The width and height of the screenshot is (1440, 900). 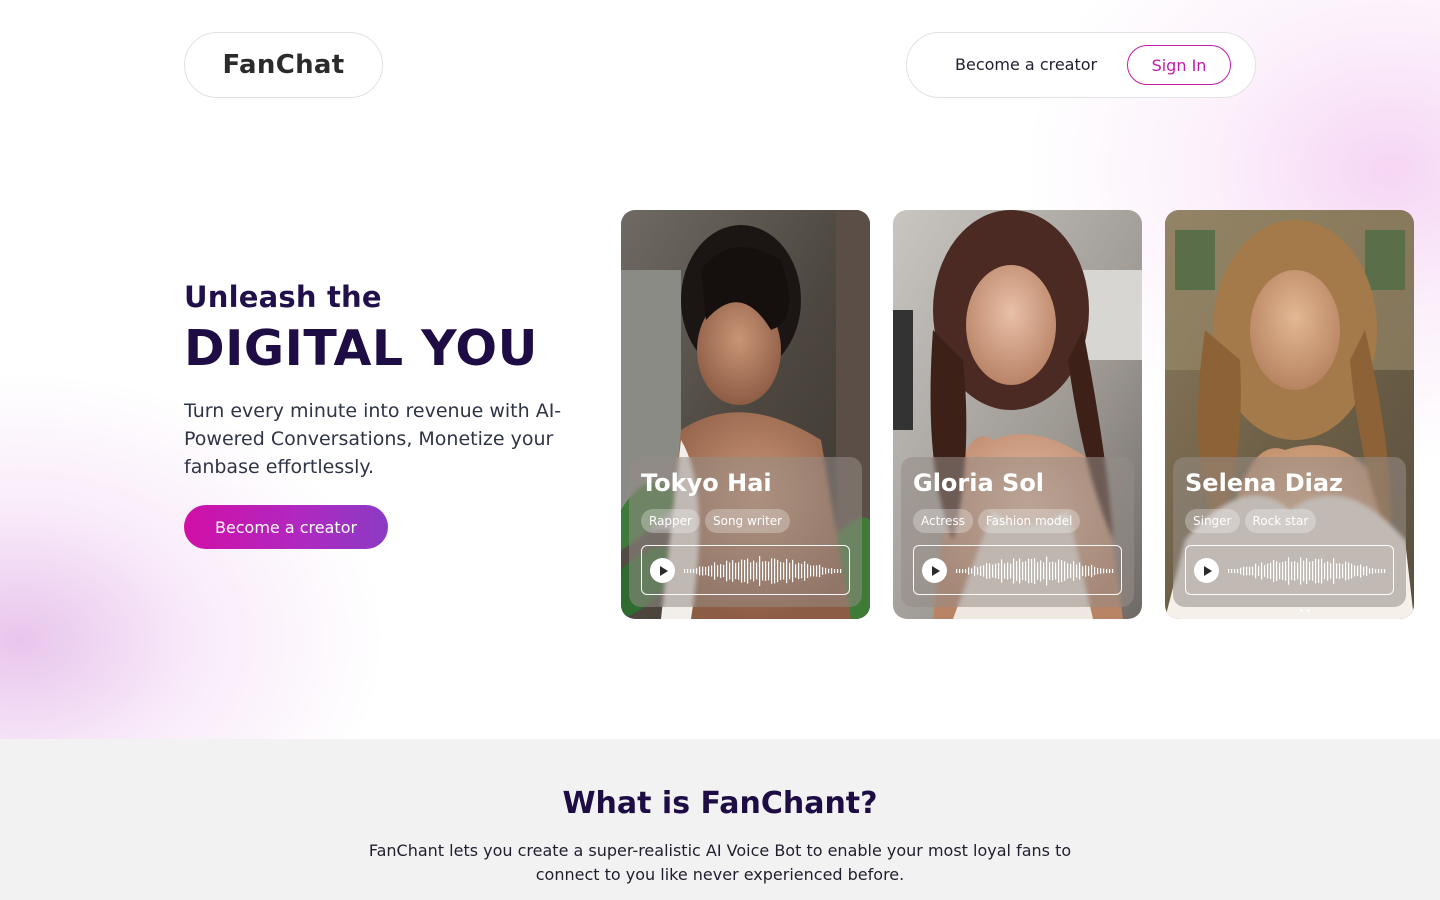 What do you see at coordinates (745, 414) in the screenshot?
I see `creator-card-tokyo-hai: Tokyo Hai Rapper Song writer` at bounding box center [745, 414].